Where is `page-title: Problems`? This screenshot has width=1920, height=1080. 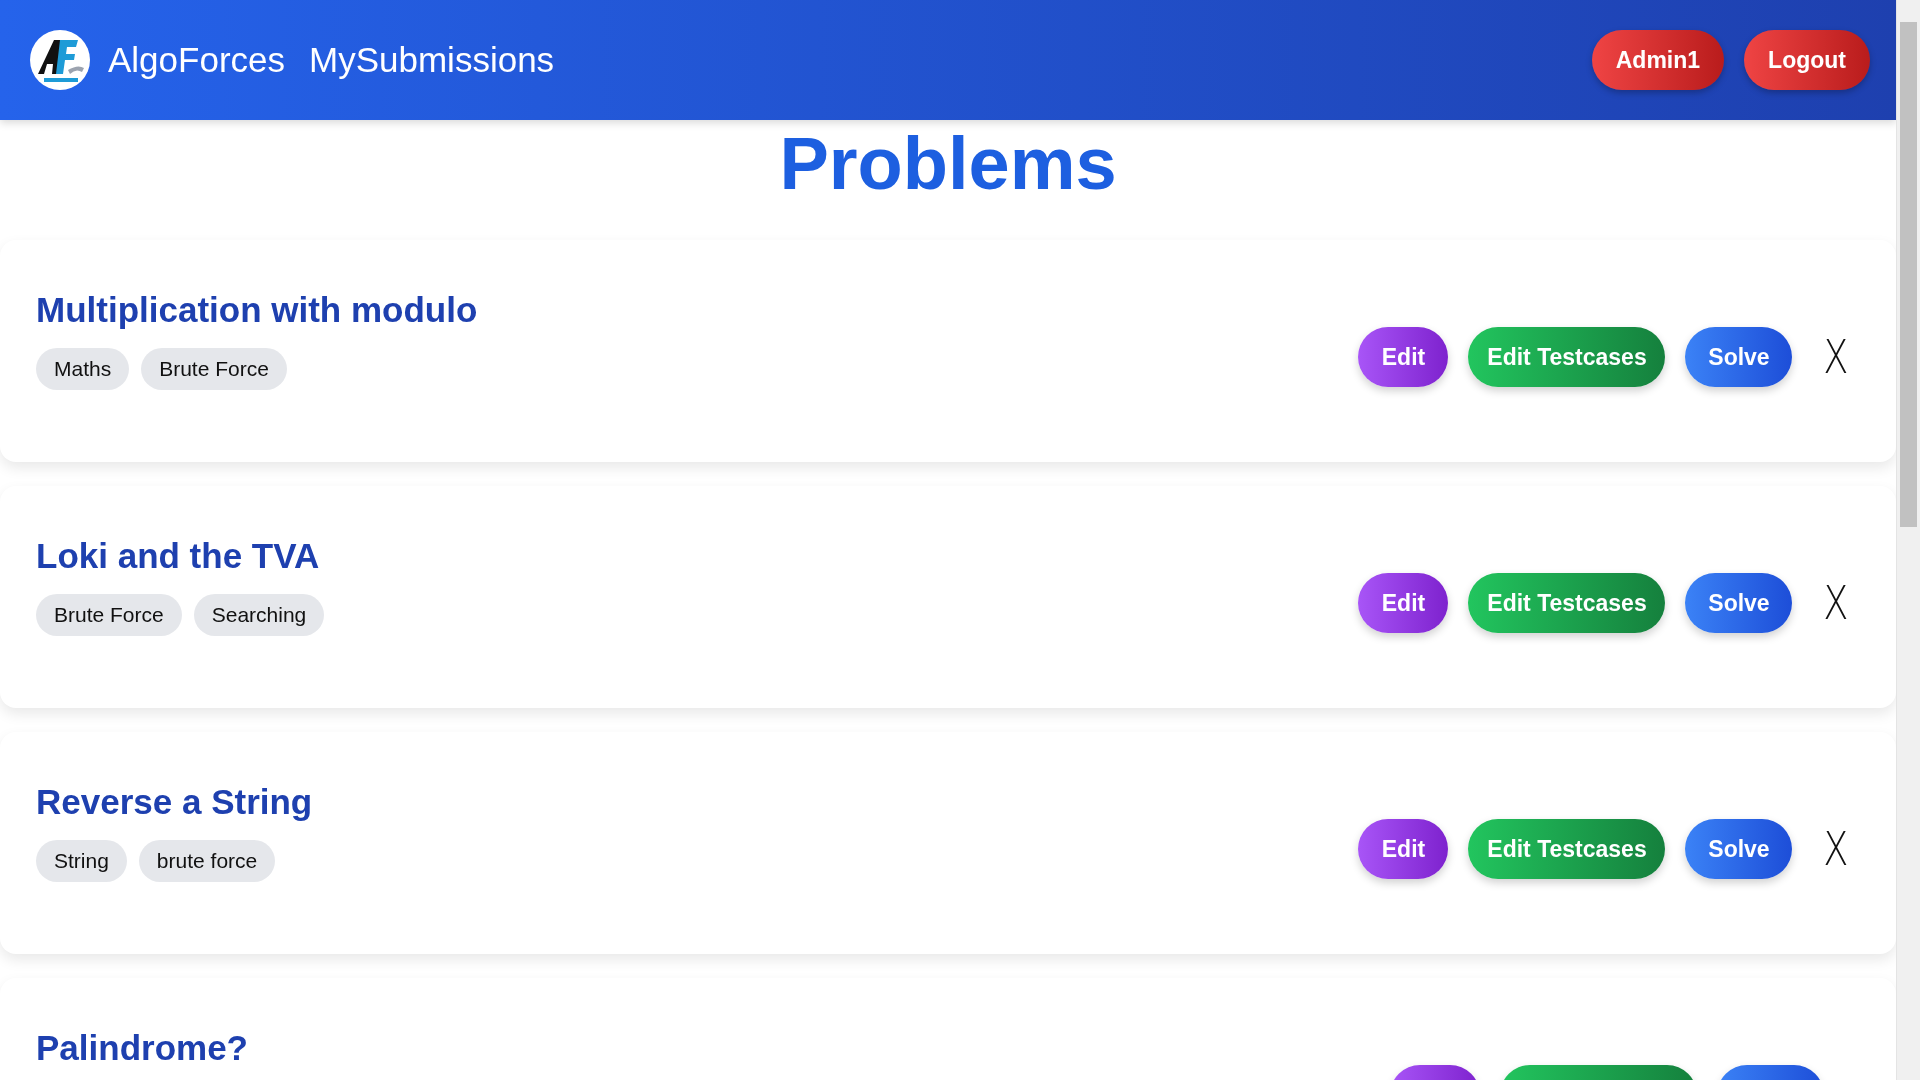 page-title: Problems is located at coordinates (948, 165).